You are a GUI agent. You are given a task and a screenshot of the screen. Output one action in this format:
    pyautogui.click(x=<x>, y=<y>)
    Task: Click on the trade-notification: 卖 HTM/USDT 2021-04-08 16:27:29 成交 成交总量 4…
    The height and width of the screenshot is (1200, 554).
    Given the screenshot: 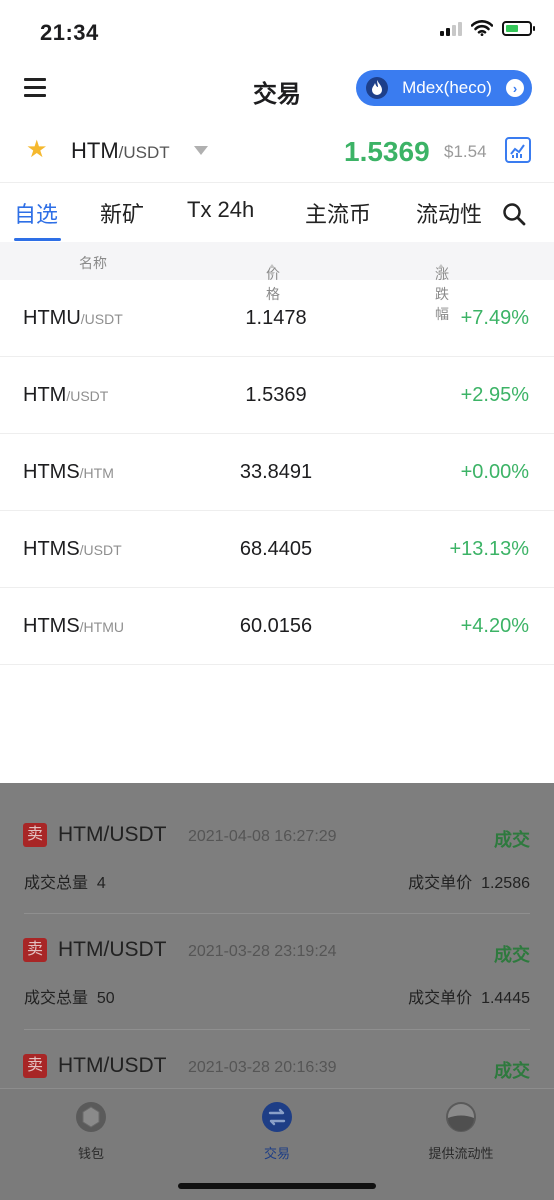 What is the action you would take?
    pyautogui.click(x=277, y=840)
    